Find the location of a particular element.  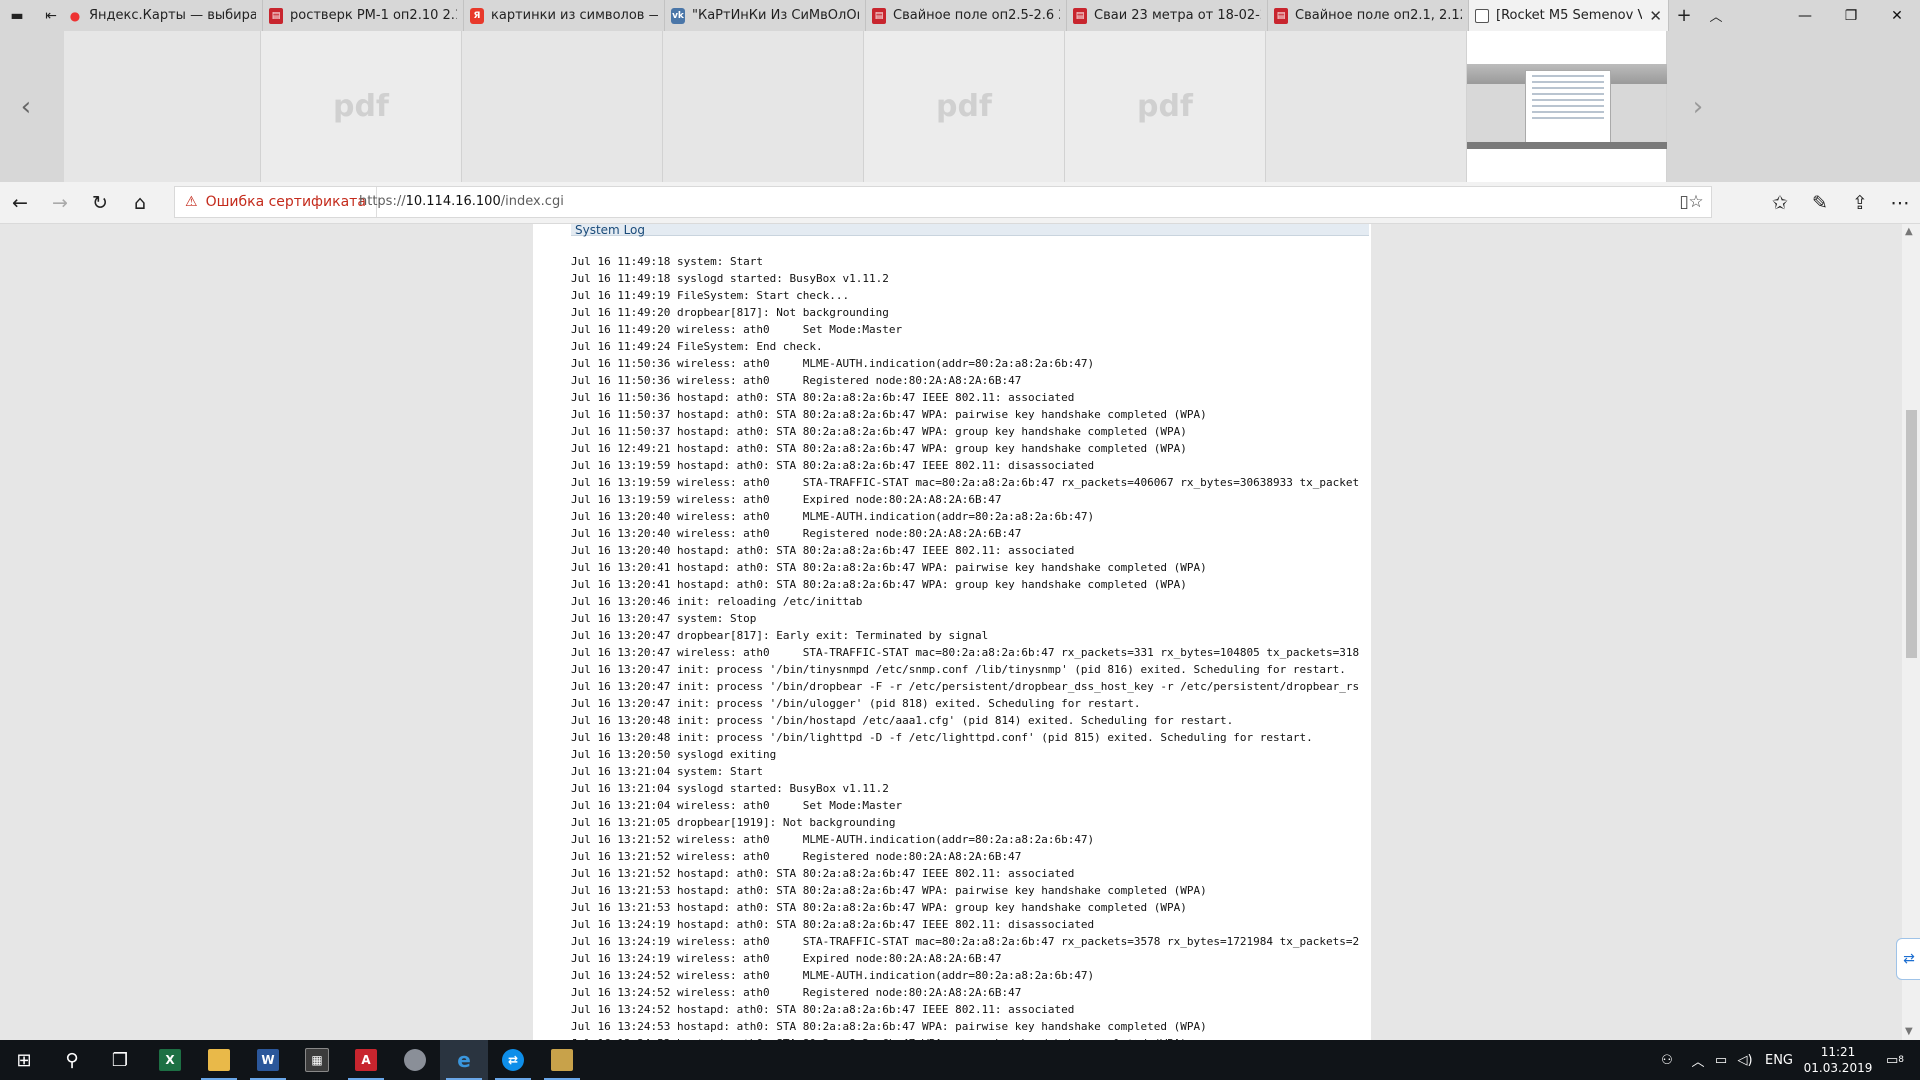

url-text: https://10.114.16.100/index.cgi is located at coordinates (461, 202).